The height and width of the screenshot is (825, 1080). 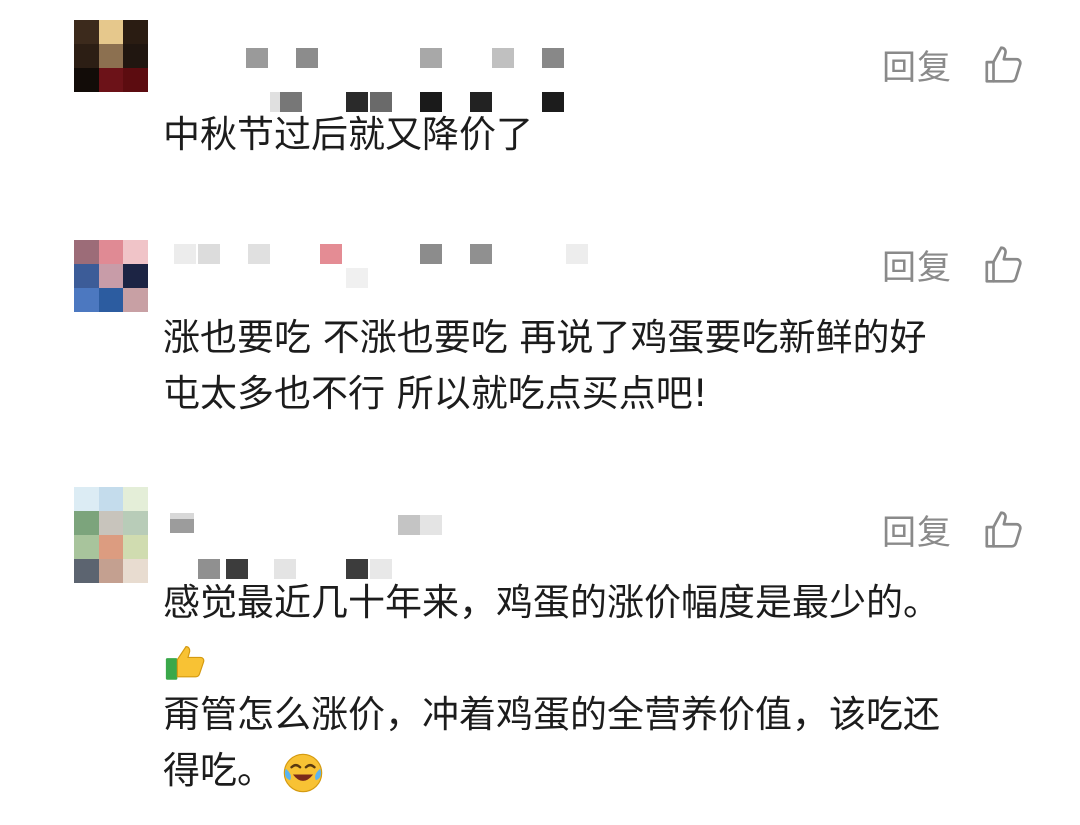 What do you see at coordinates (591, 771) in the screenshot?
I see `comment-text-line-with-emoji: 得吃。` at bounding box center [591, 771].